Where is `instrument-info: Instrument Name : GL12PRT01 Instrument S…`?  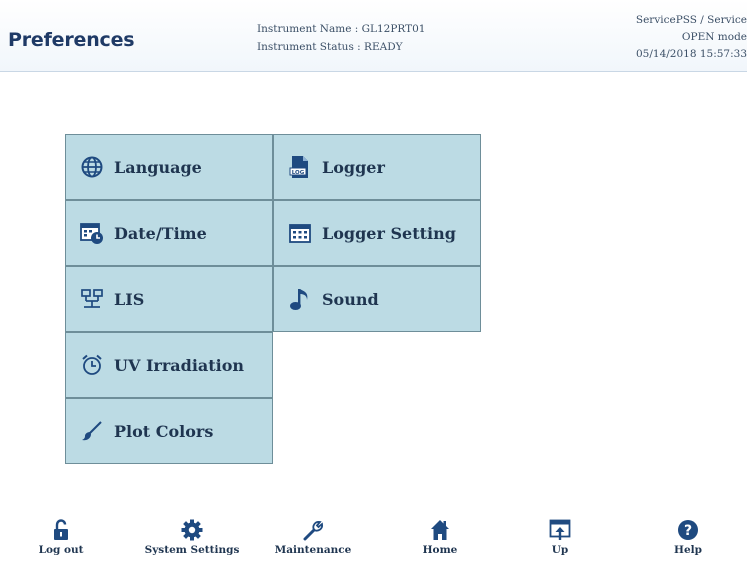 instrument-info: Instrument Name : GL12PRT01 Instrument S… is located at coordinates (341, 38).